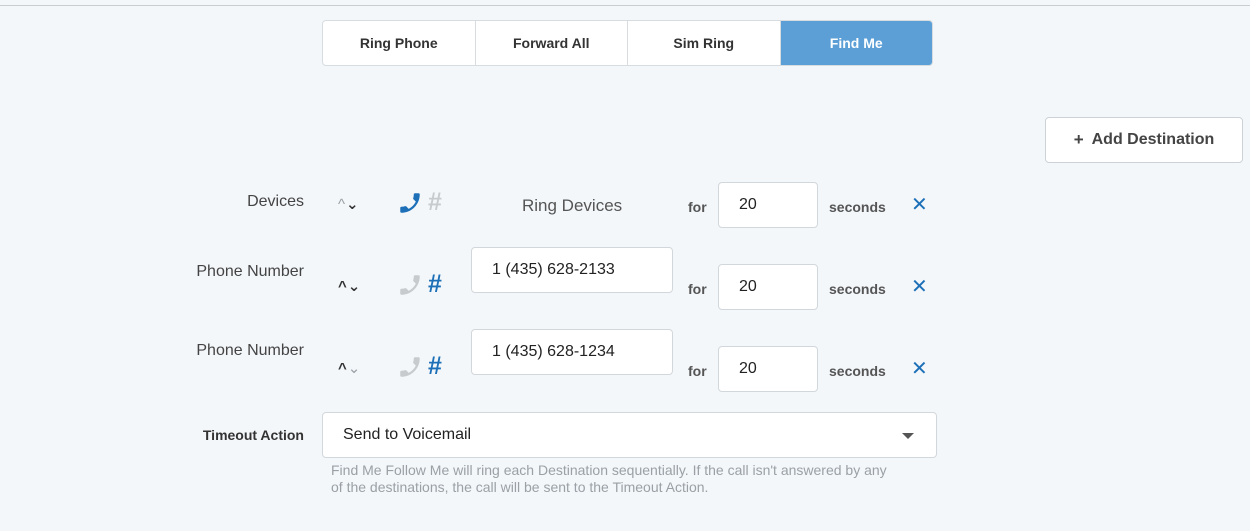 The height and width of the screenshot is (531, 1250). What do you see at coordinates (407, 434) in the screenshot?
I see `timeout-action-value: Send to Voicemail` at bounding box center [407, 434].